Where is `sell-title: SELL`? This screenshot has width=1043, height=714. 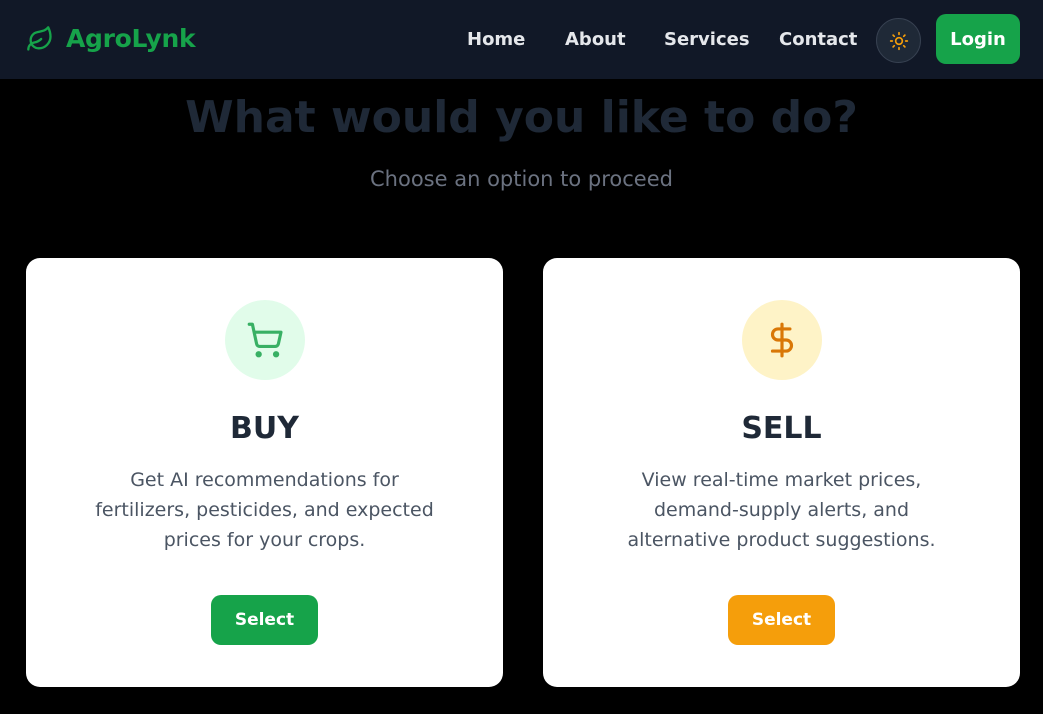
sell-title: SELL is located at coordinates (781, 428).